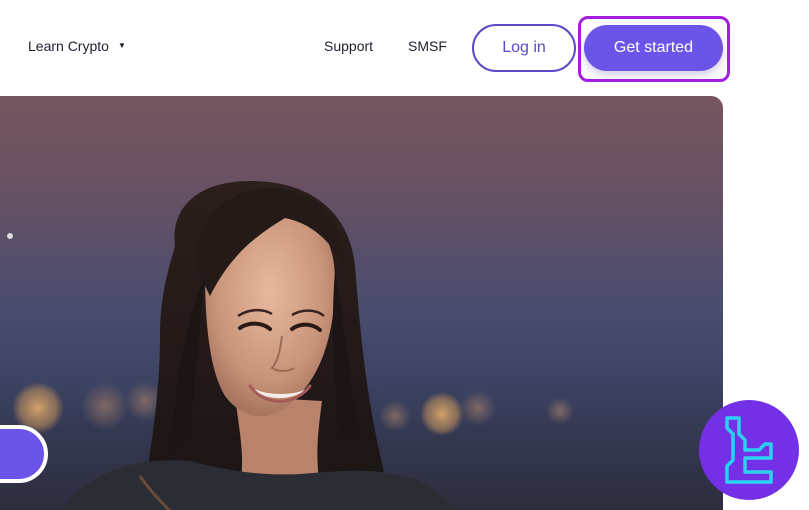 This screenshot has width=809, height=510. I want to click on nav-smsf: SMSF, so click(427, 46).